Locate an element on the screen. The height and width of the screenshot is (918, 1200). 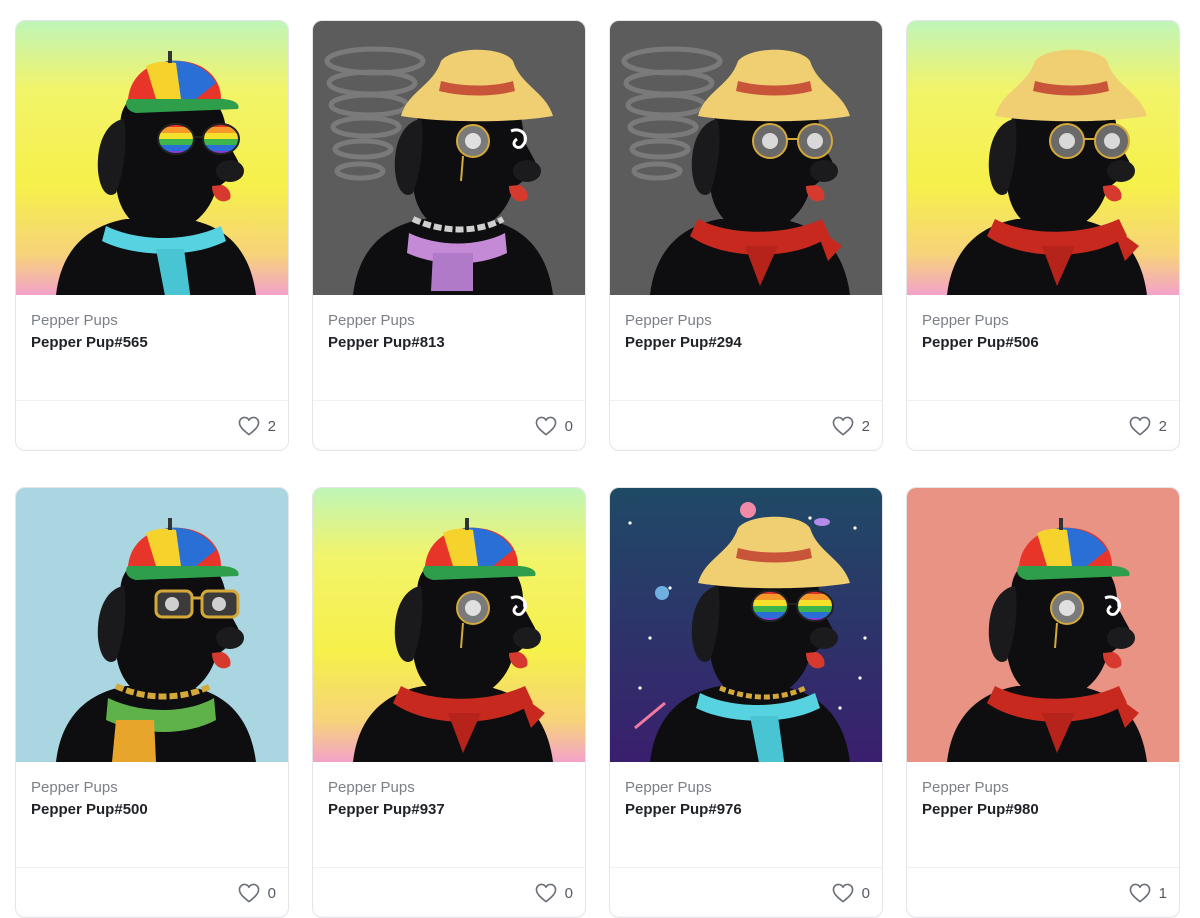
card-info: Pepper Pups Pepper Pup#980 is located at coordinates (1043, 814).